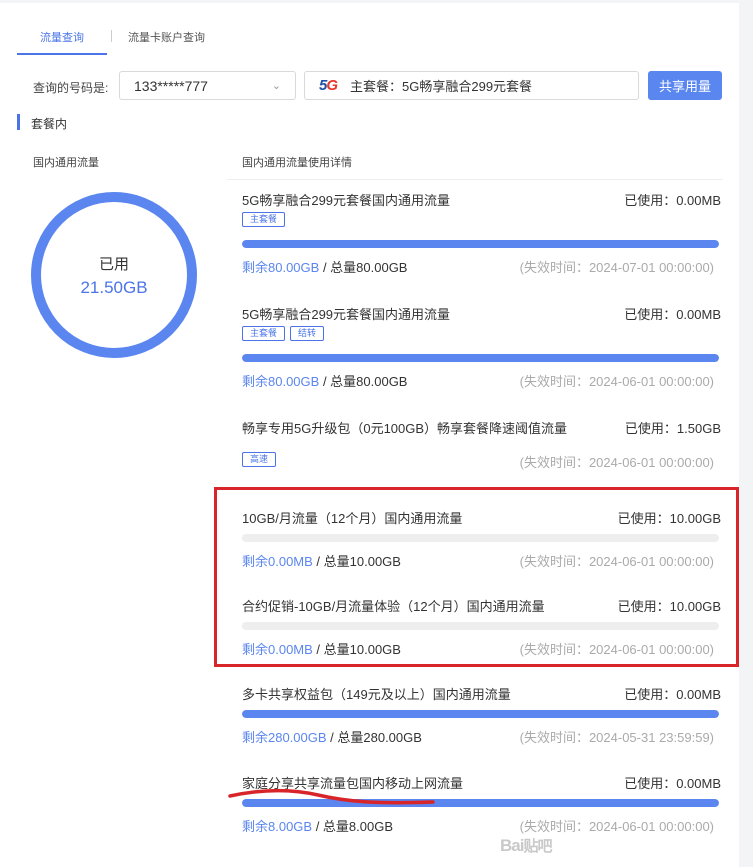 The image size is (753, 867). Describe the element at coordinates (328, 85) in the screenshot. I see `5g-logo-icon: 5G` at that location.